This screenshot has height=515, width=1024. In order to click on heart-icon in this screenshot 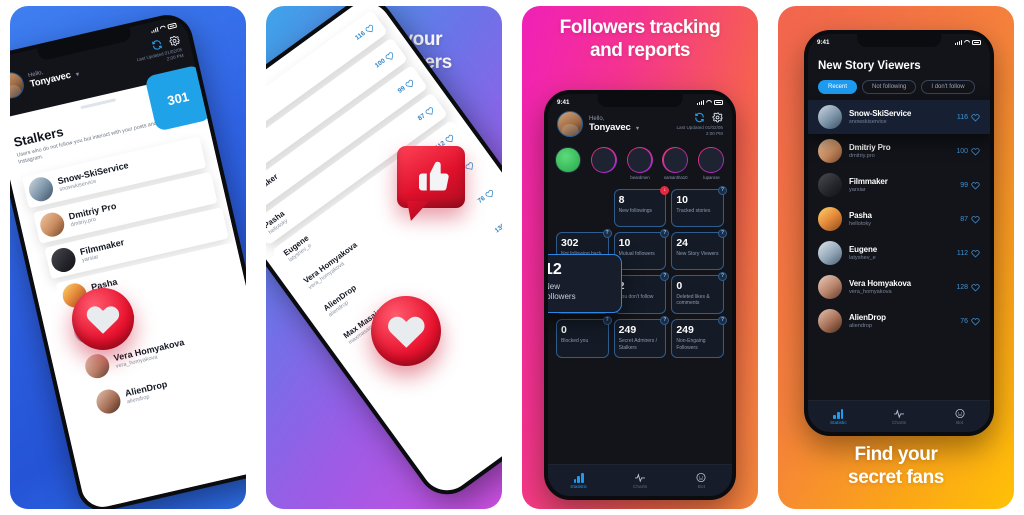, I will do `click(406, 332)`.